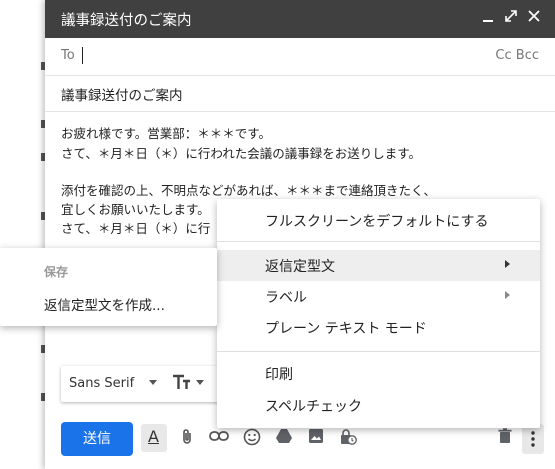 The height and width of the screenshot is (469, 555). Describe the element at coordinates (488, 18) in the screenshot. I see `minimize-icon` at that location.